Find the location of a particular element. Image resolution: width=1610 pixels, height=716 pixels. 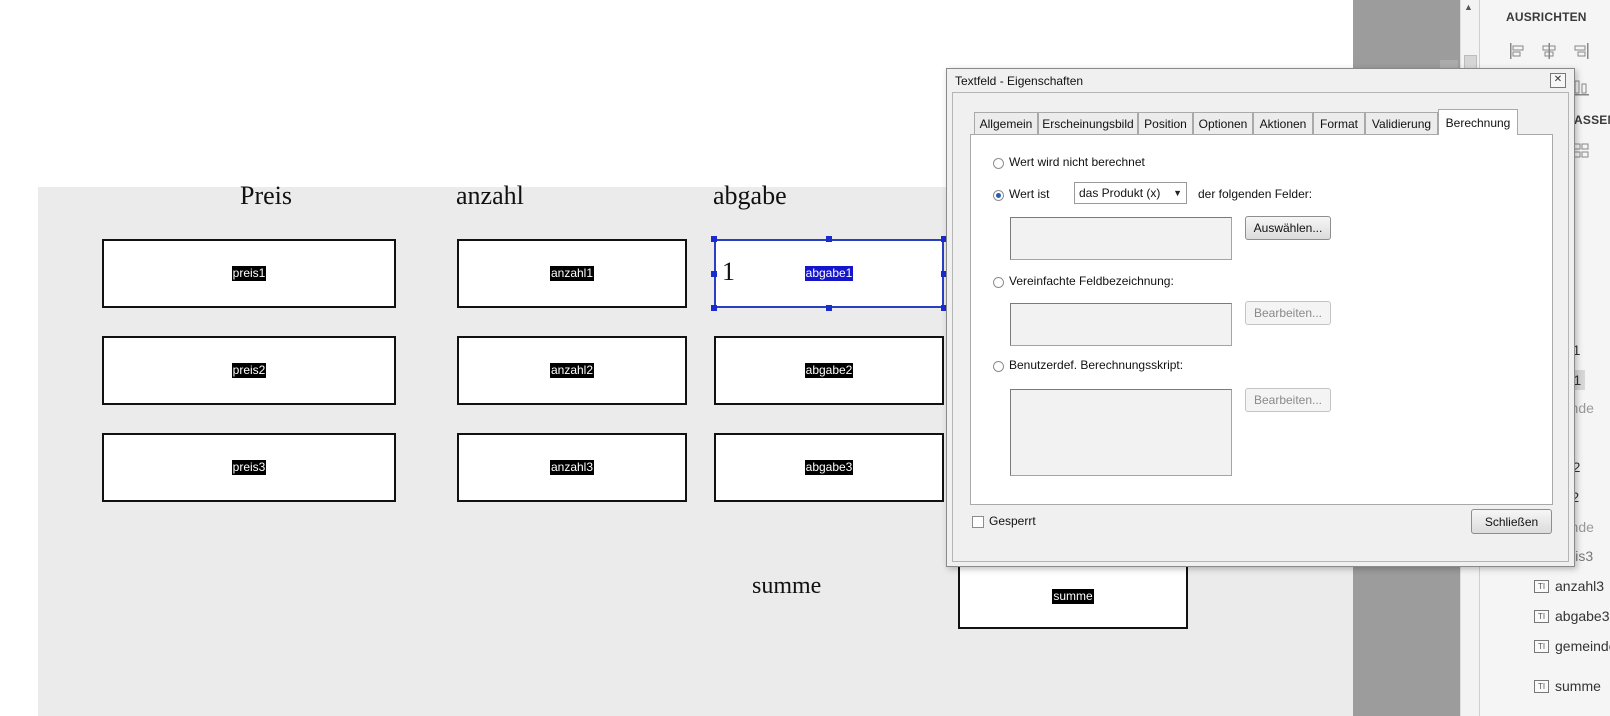

tab-position: Position is located at coordinates (1165, 123).